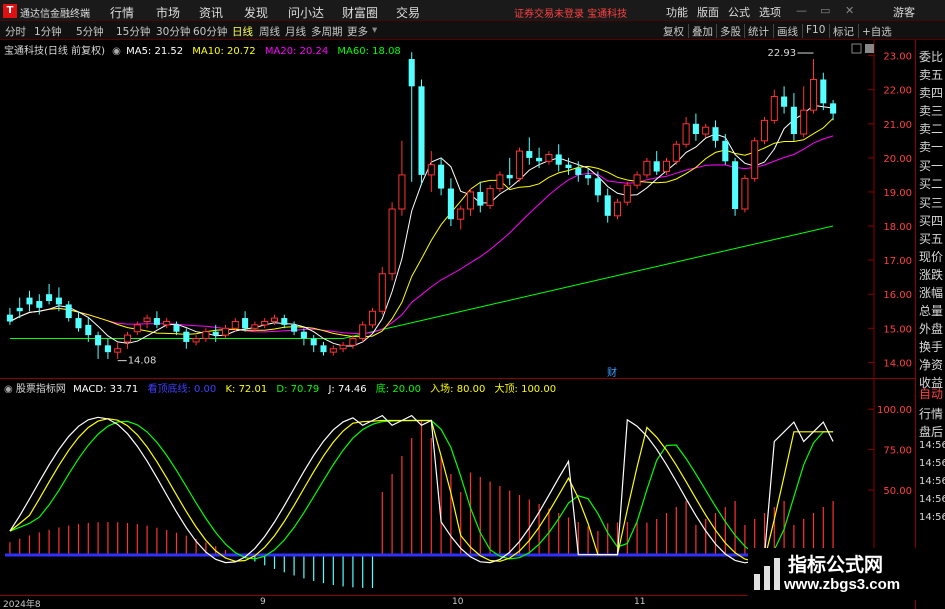 The image size is (945, 609). What do you see at coordinates (767, 574) in the screenshot?
I see `watermark-logo-icon` at bounding box center [767, 574].